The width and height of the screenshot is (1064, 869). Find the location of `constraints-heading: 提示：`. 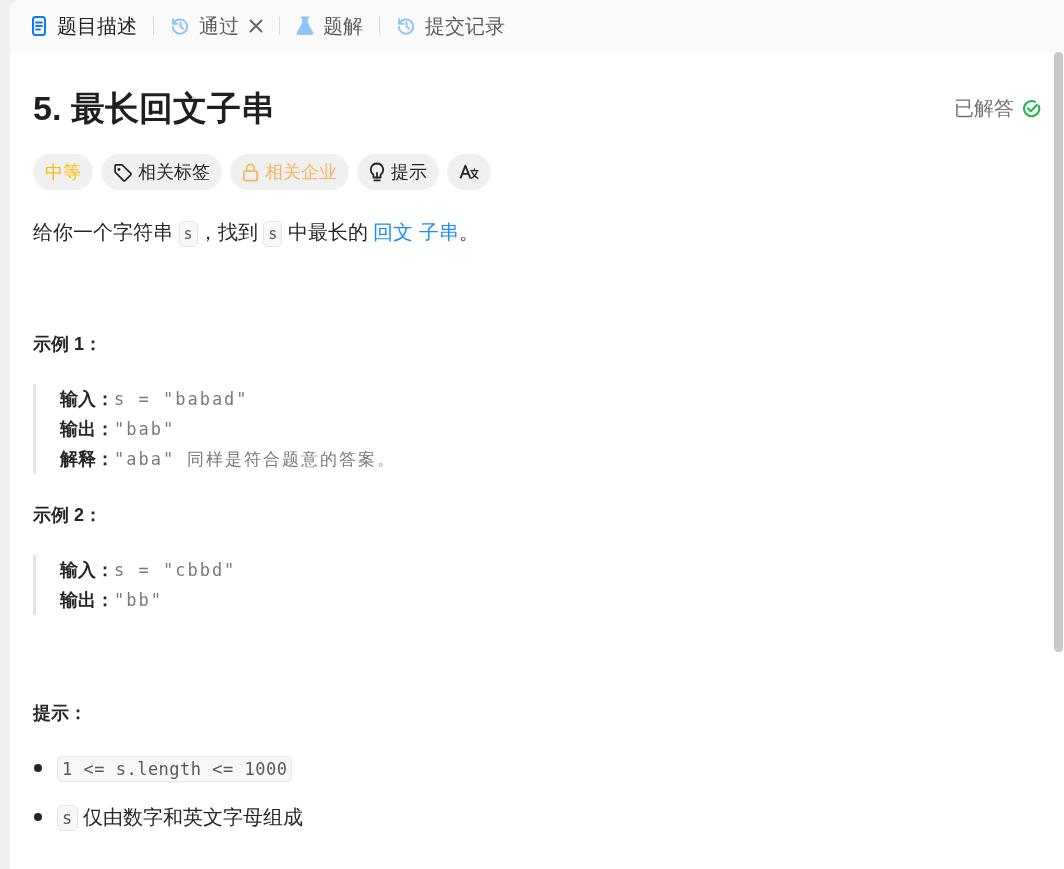

constraints-heading: 提示： is located at coordinates (60, 713).